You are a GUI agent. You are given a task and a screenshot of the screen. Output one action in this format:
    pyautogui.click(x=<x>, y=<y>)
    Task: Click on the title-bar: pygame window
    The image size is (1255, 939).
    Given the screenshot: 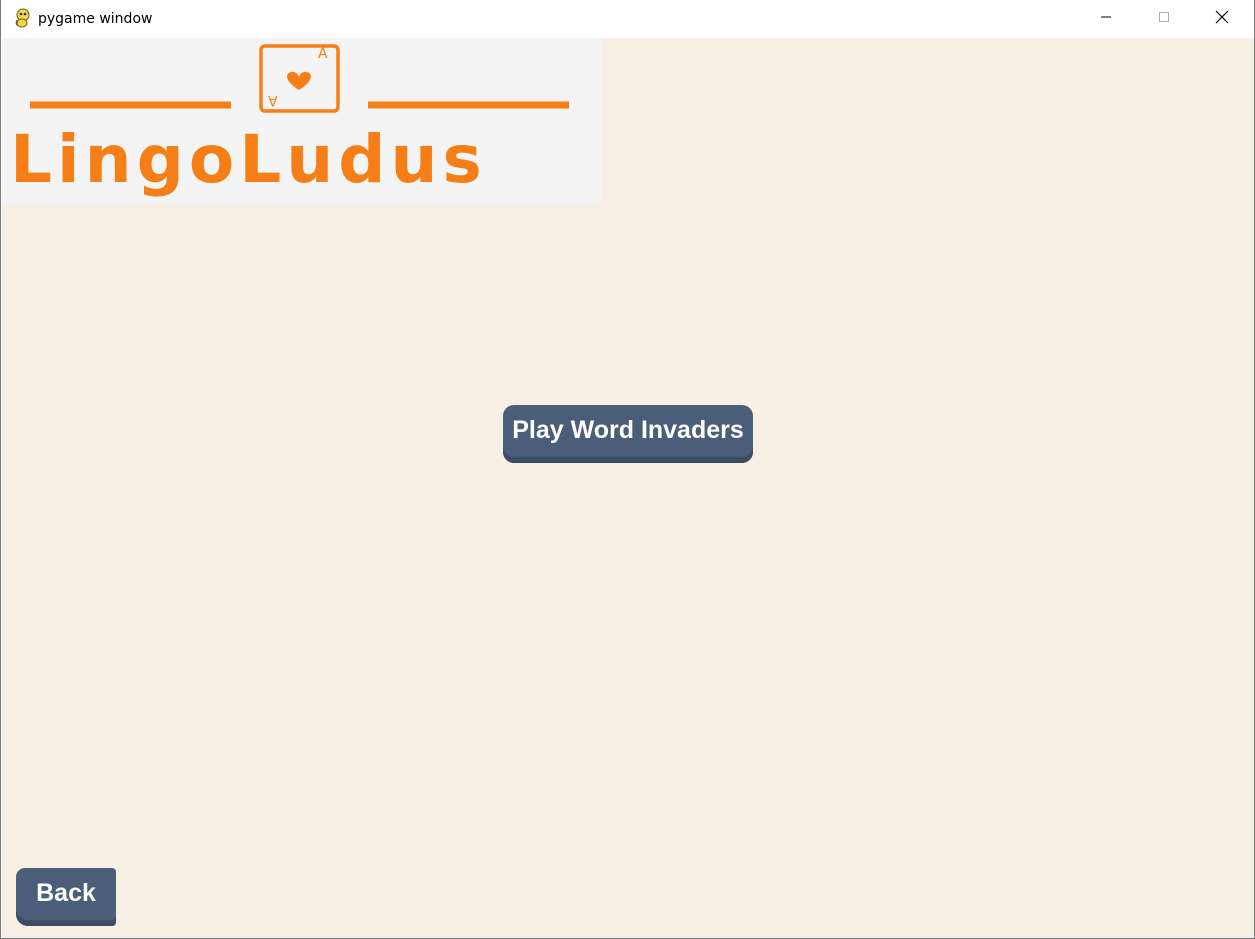 What is the action you would take?
    pyautogui.click(x=627, y=19)
    